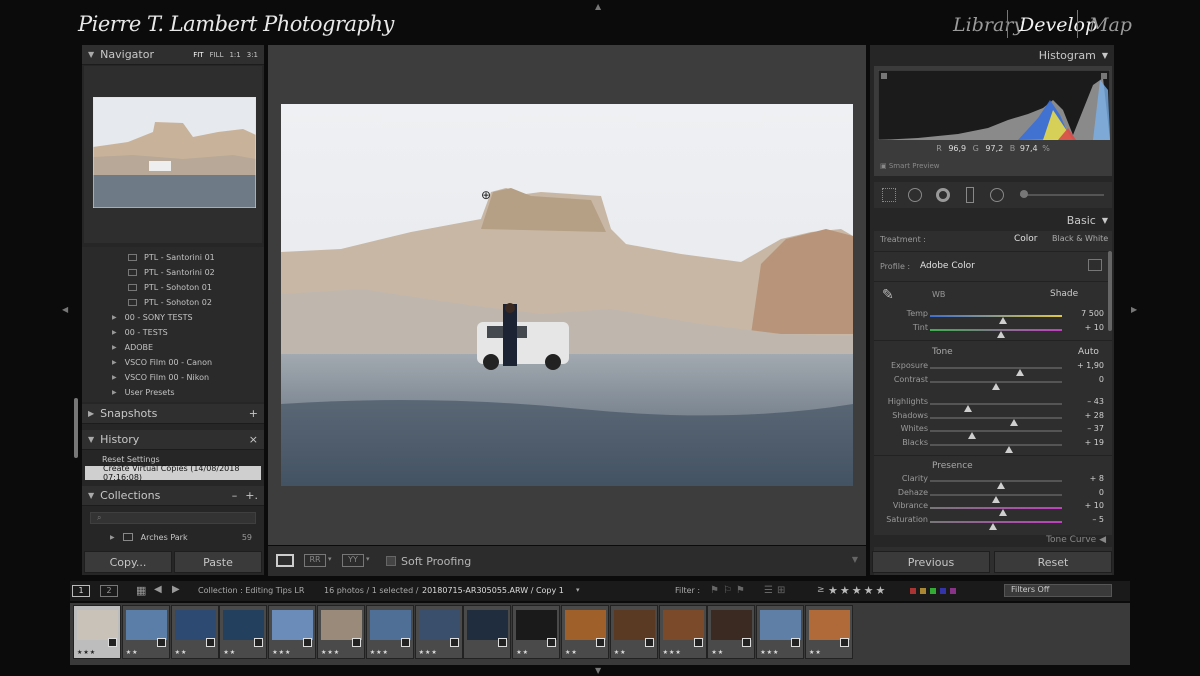  I want to click on tone-curve-header: Tone Curve ◀, so click(992, 541).